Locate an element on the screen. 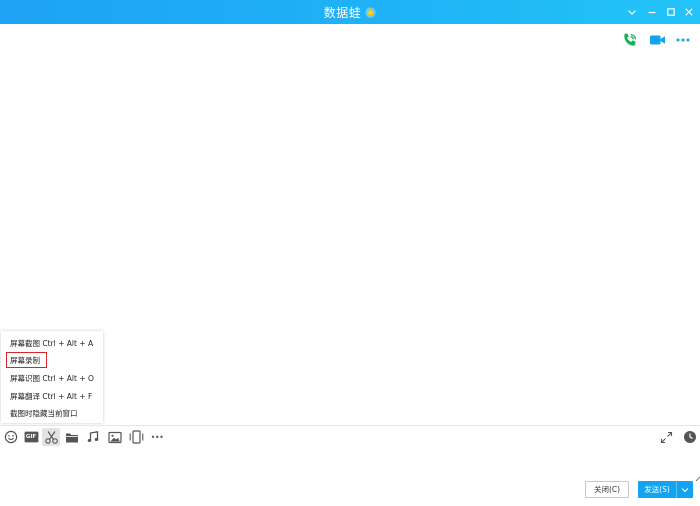  close-icon is located at coordinates (689, 12).